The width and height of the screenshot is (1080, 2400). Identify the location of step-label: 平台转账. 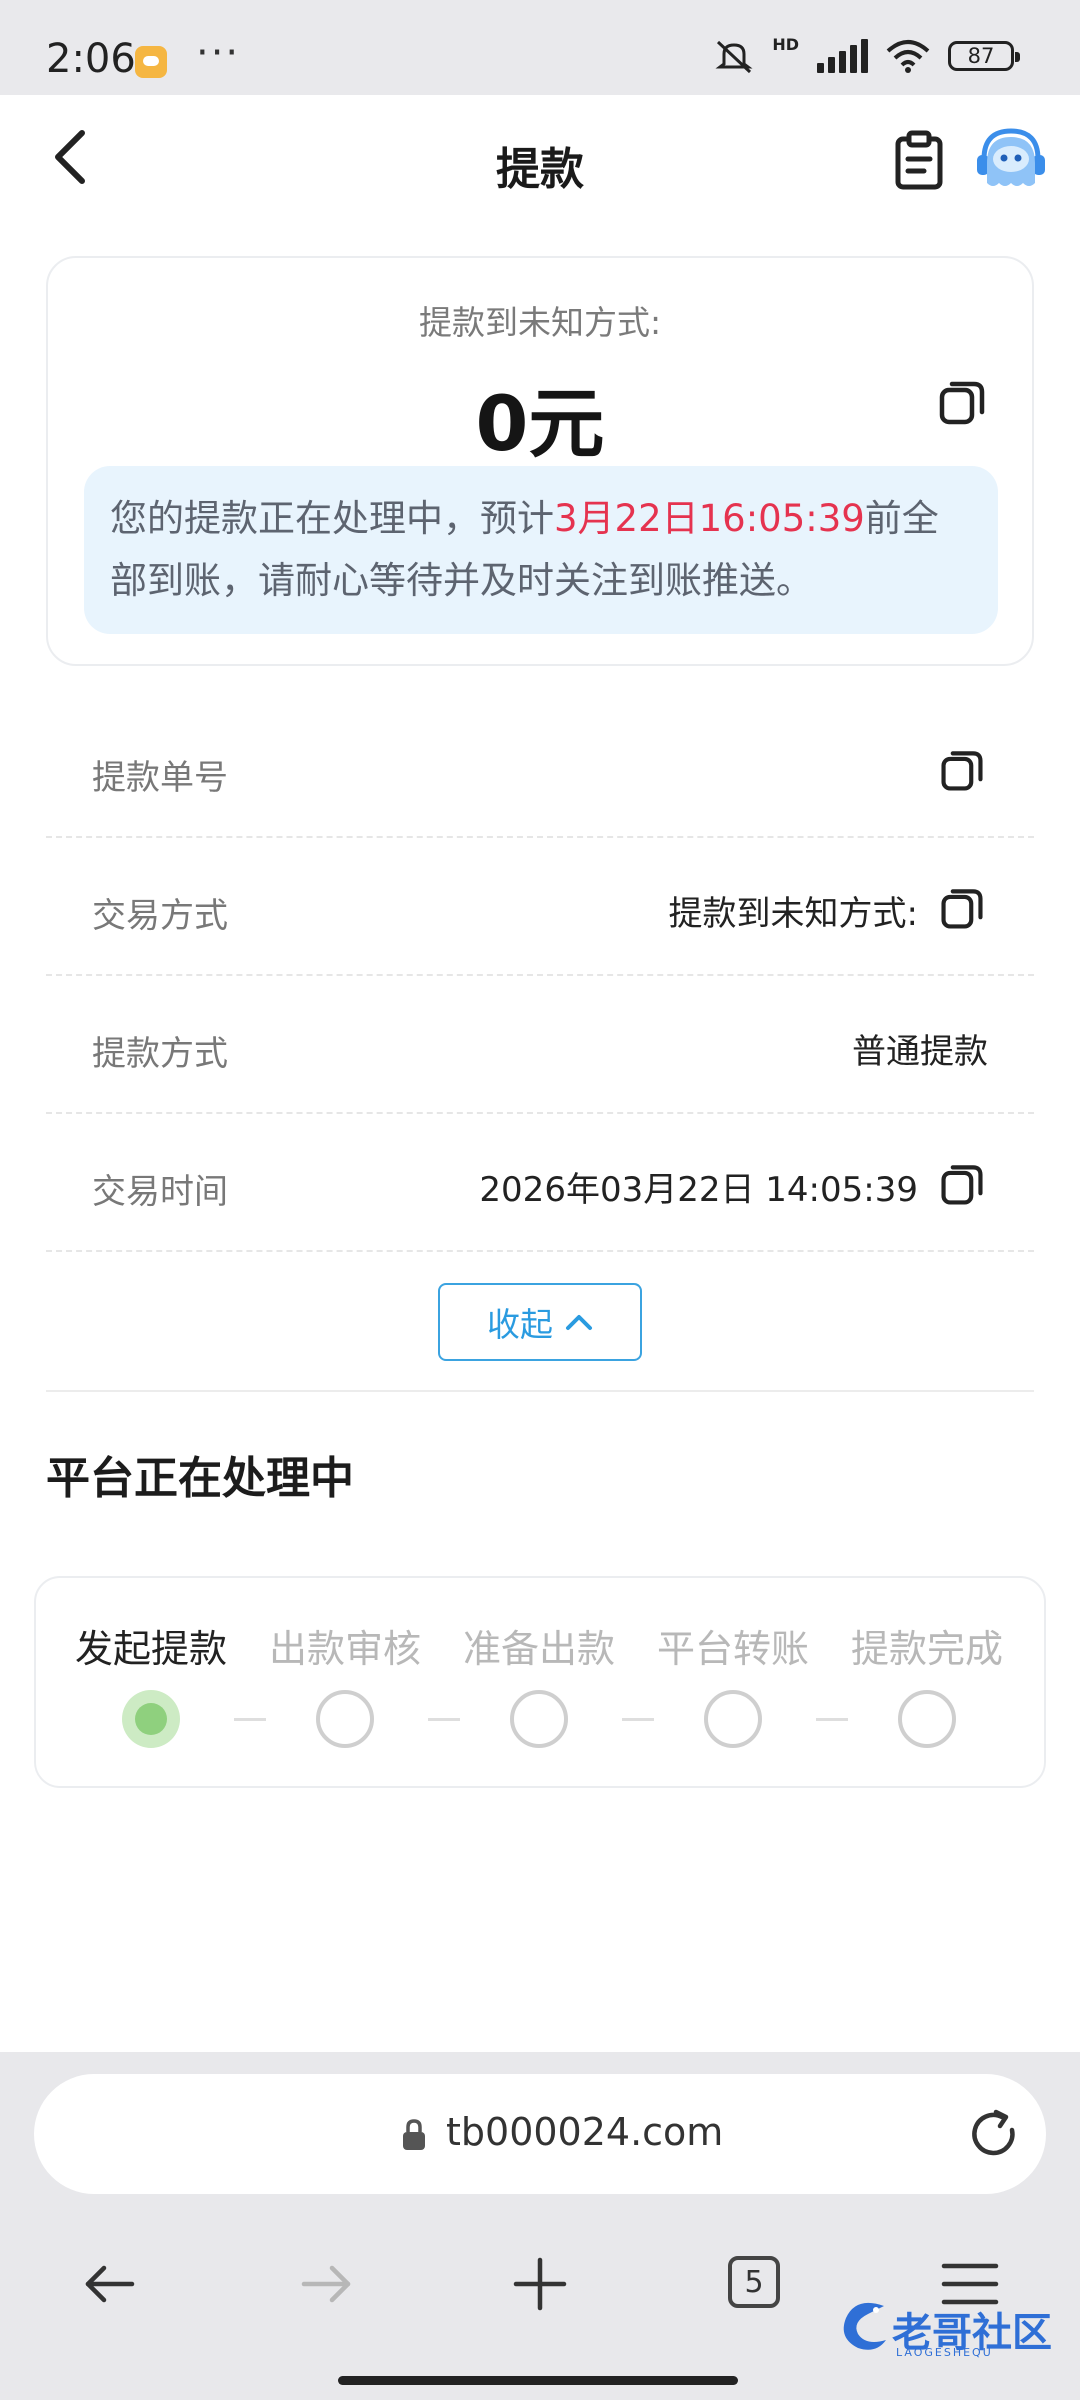
(732, 1649).